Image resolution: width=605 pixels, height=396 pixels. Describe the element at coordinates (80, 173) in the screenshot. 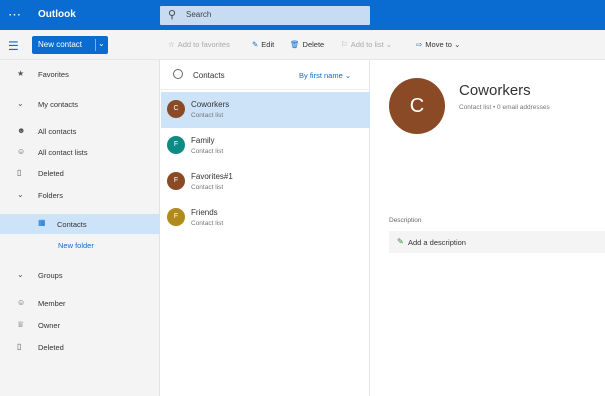

I see `nav-deleted: ▯ Deleted` at that location.